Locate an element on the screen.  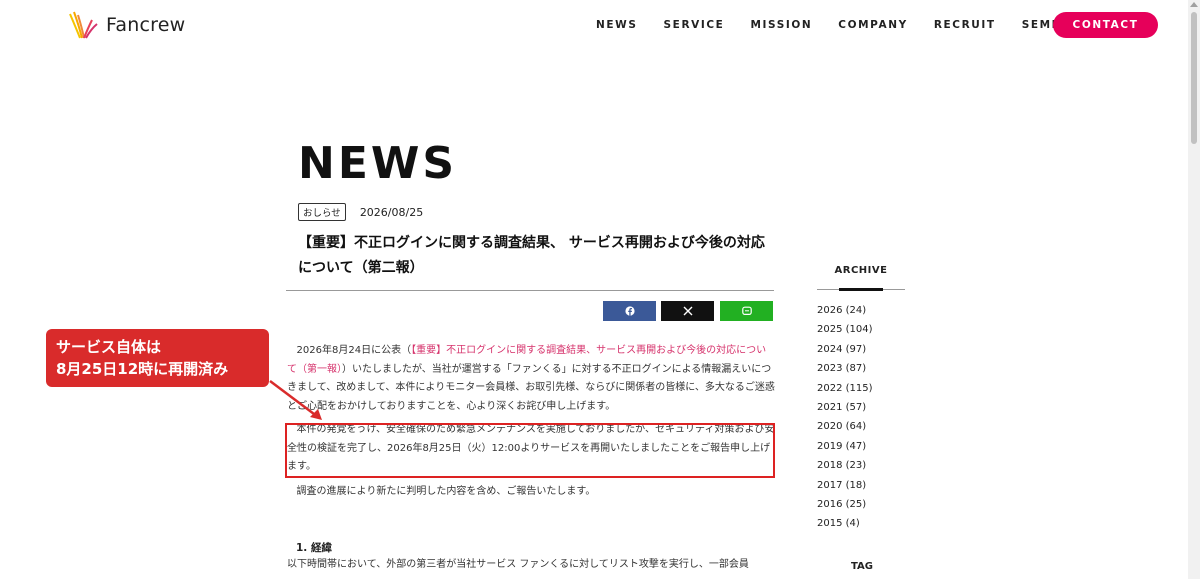
archive-item: 2019 (47) is located at coordinates (845, 446).